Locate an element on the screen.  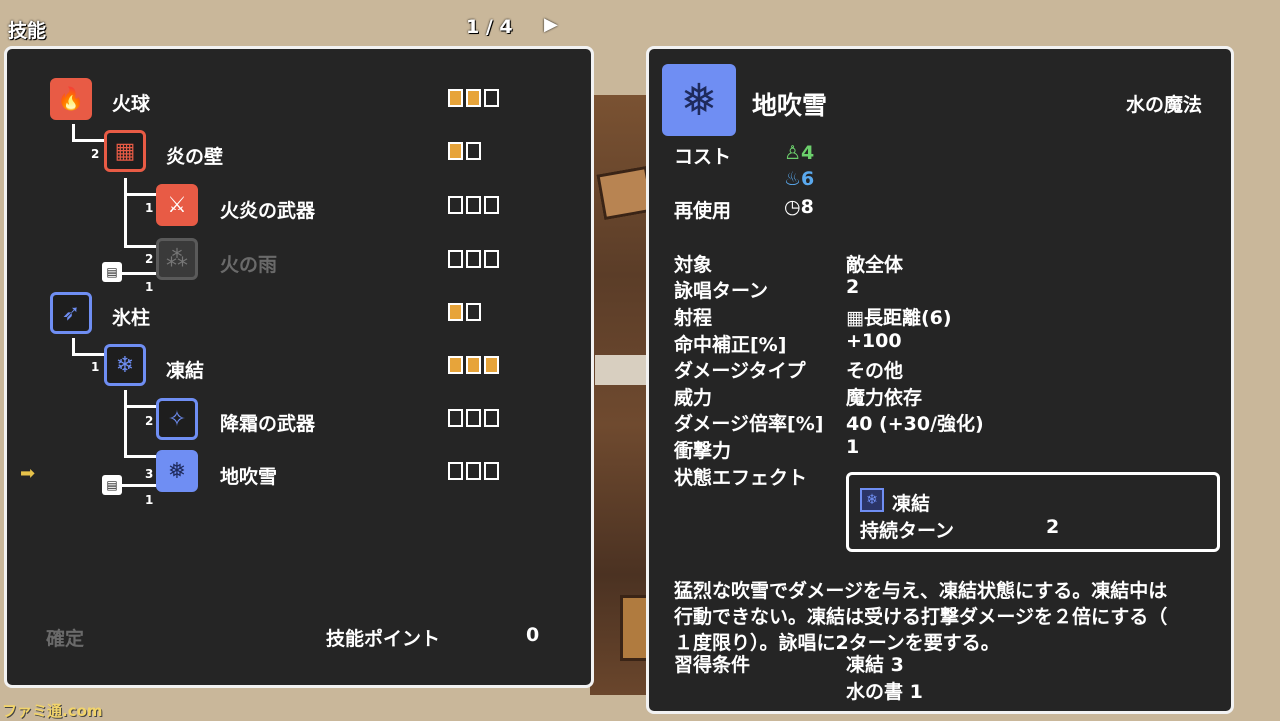
effect-name: 凍結 is located at coordinates (911, 504).